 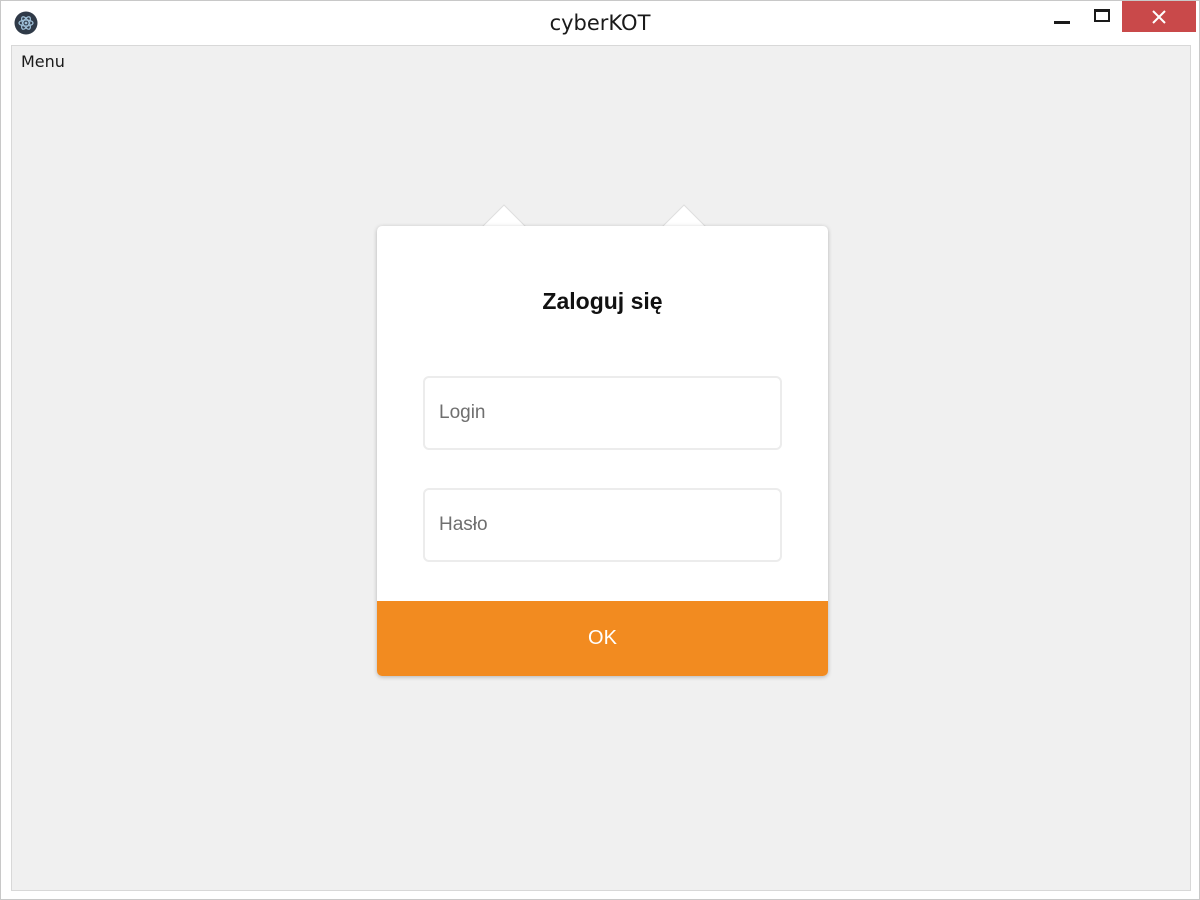 I want to click on window-title: cyberKOT, so click(x=600, y=23).